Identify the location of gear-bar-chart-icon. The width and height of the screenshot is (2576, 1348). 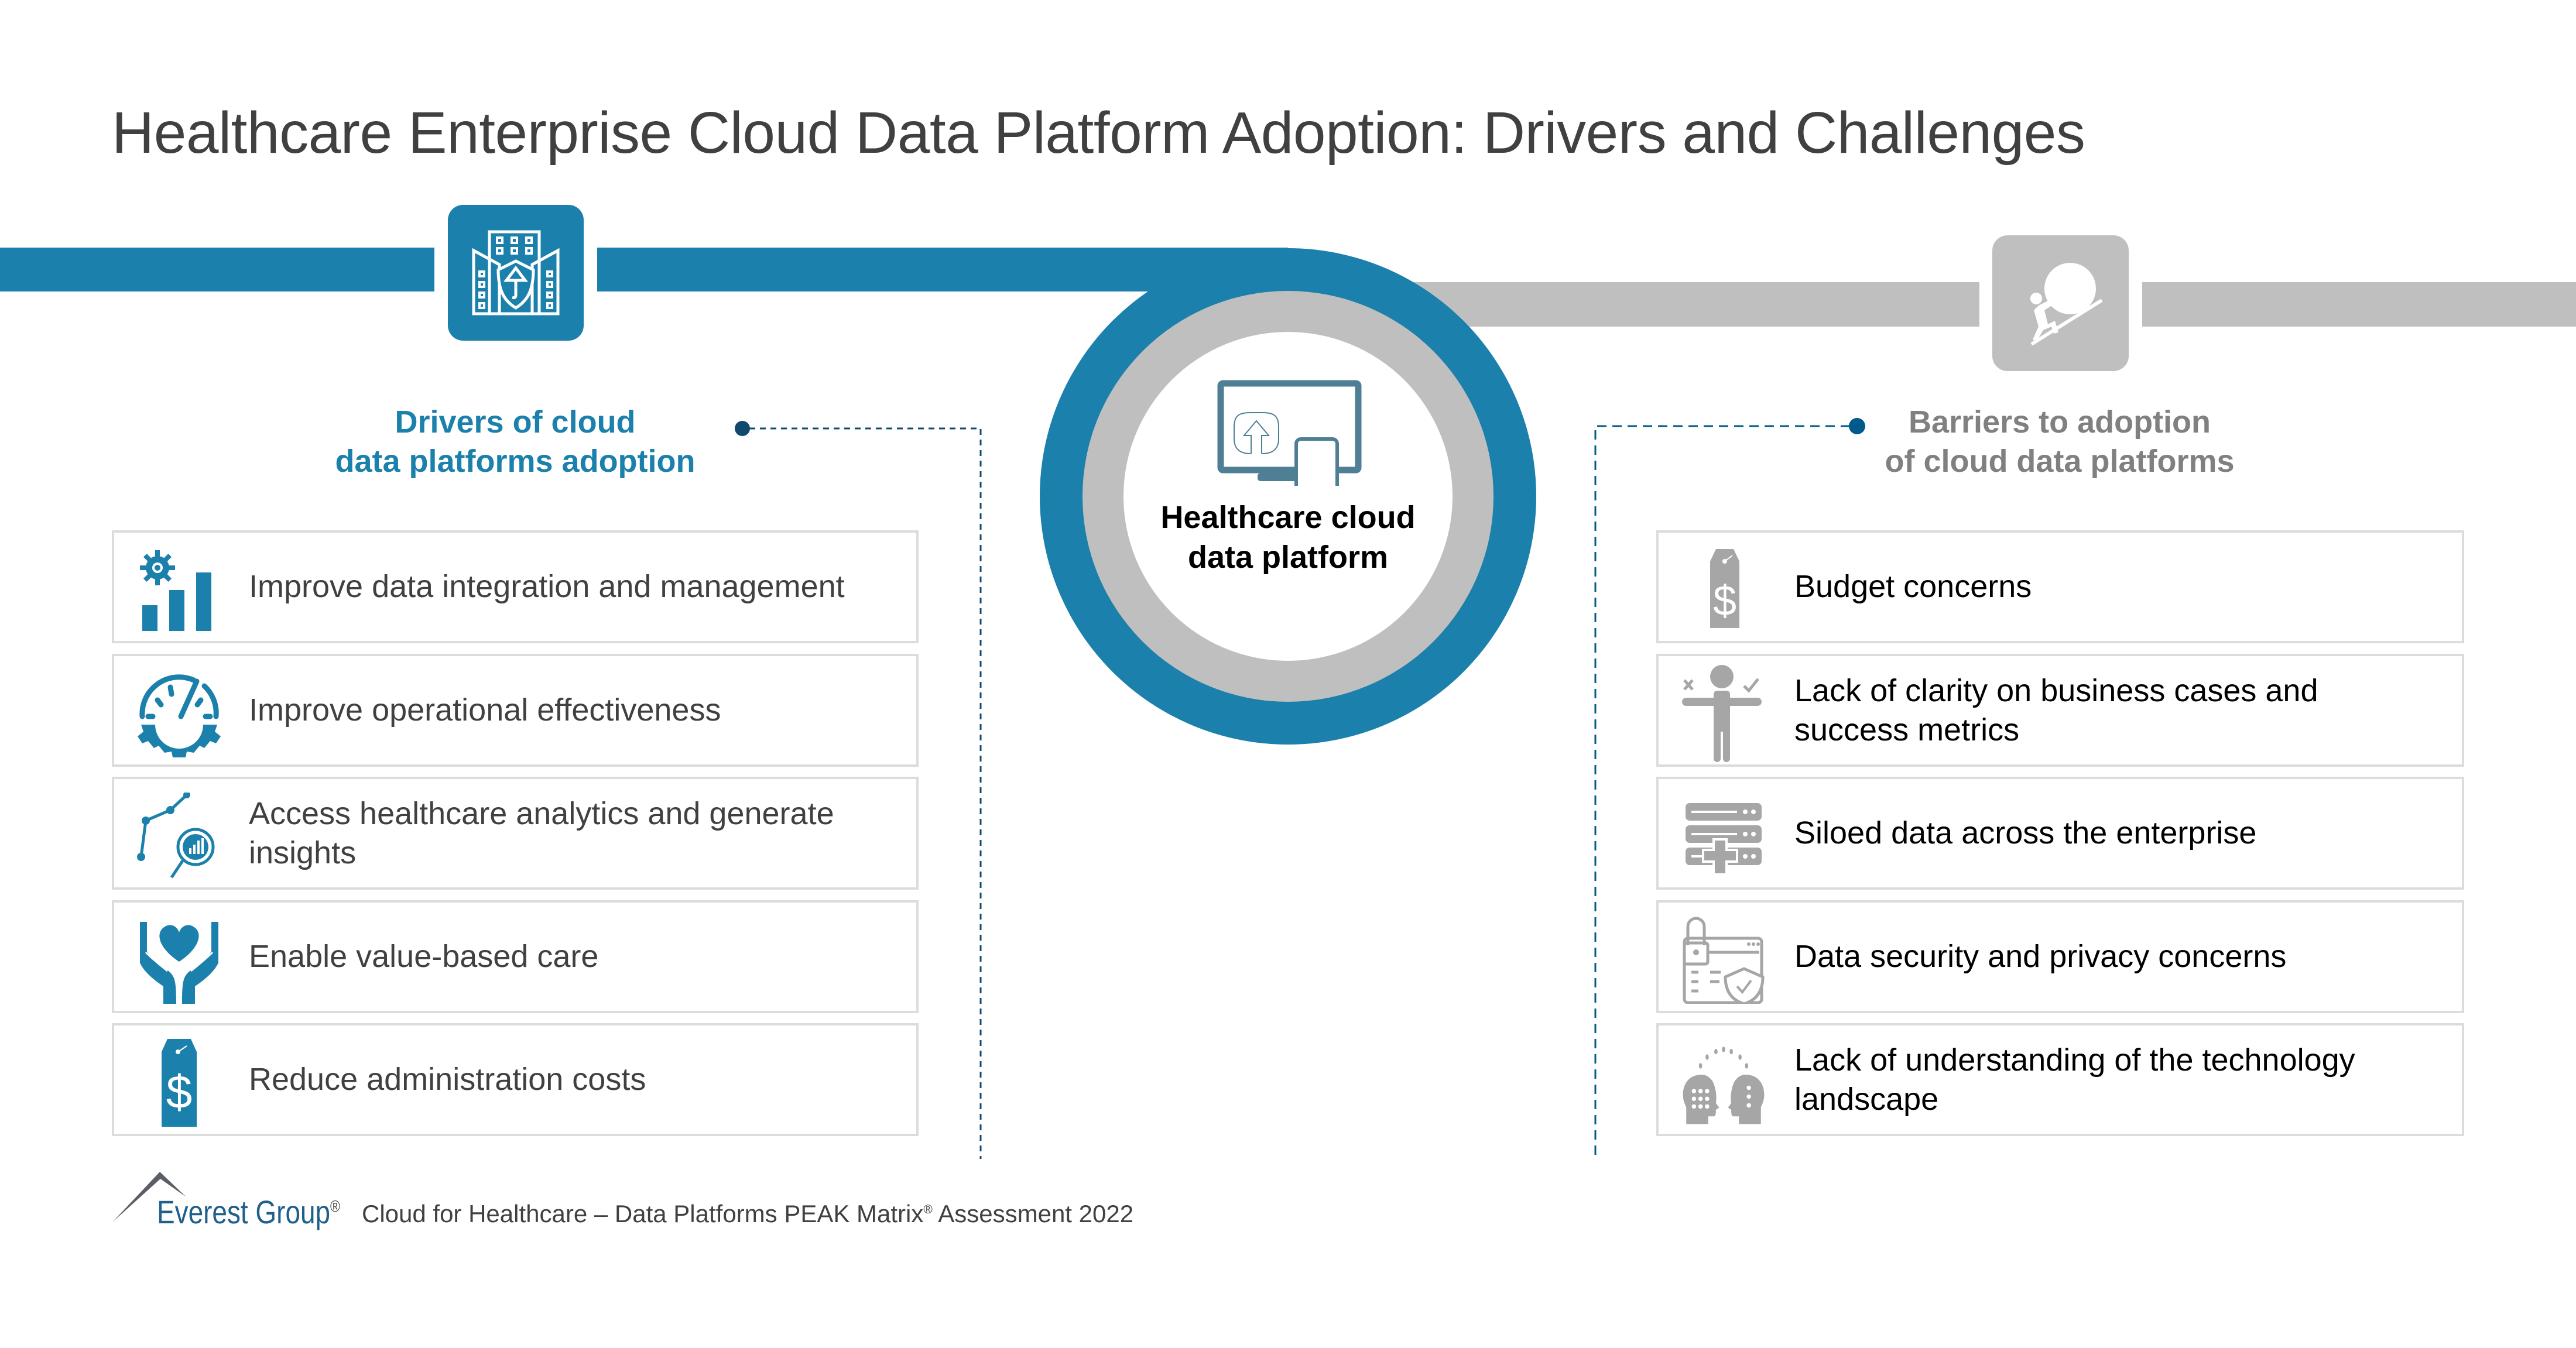
(175, 590).